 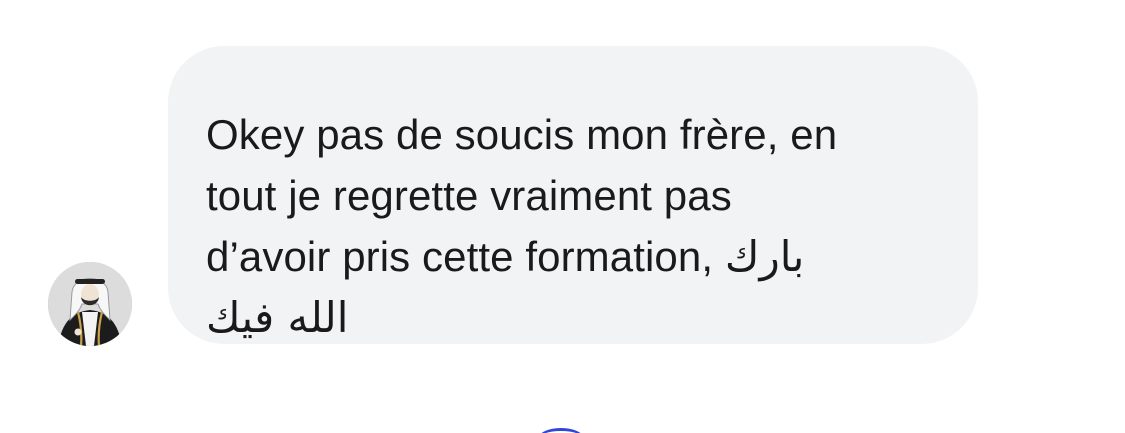 What do you see at coordinates (522, 134) in the screenshot?
I see `message-line: Okey pas de soucis mon frère, en` at bounding box center [522, 134].